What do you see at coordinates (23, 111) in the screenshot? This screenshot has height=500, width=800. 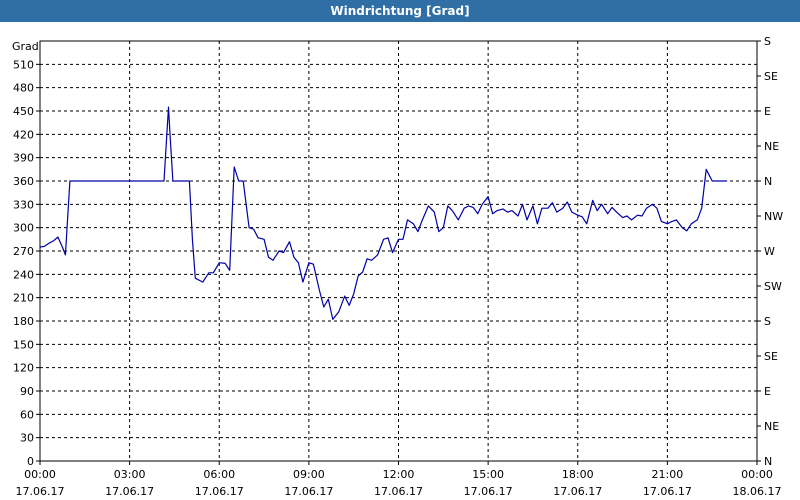 I see `y-tick-label: 450` at bounding box center [23, 111].